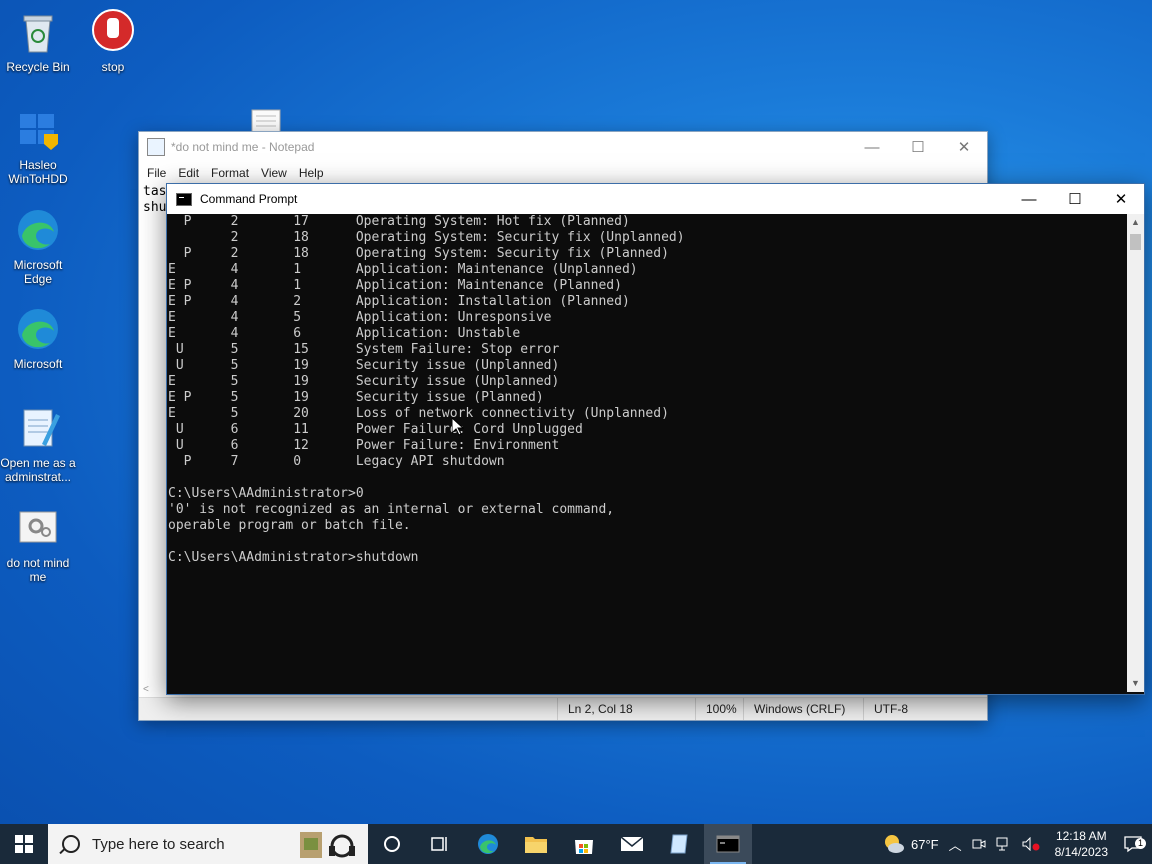 This screenshot has width=1152, height=864. I want to click on volume-muted-icon, so click(1031, 844).